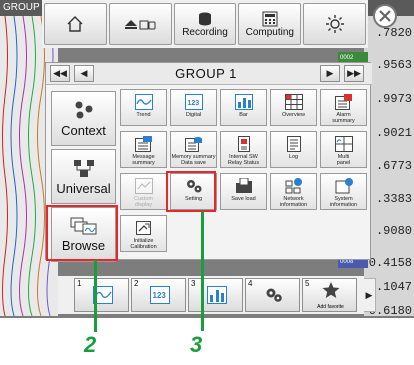  I want to click on favorite-setting-button: 4, so click(272, 295).